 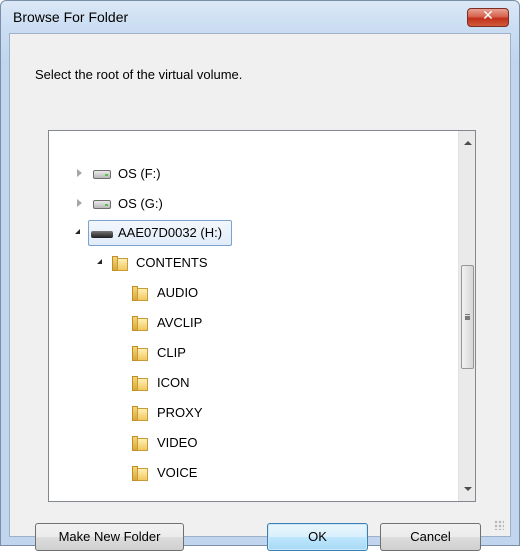 I want to click on tree-item-icon: ICON, so click(x=253, y=383).